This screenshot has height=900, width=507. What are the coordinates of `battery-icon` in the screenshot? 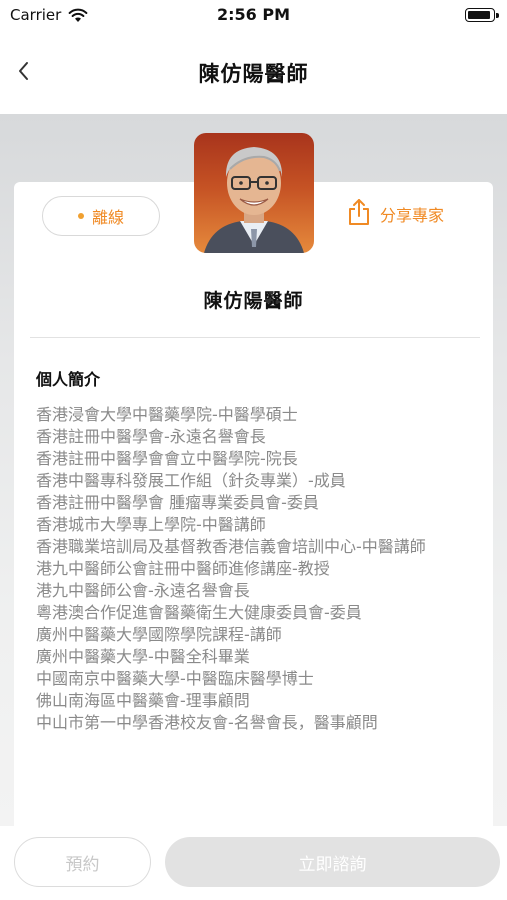 It's located at (482, 15).